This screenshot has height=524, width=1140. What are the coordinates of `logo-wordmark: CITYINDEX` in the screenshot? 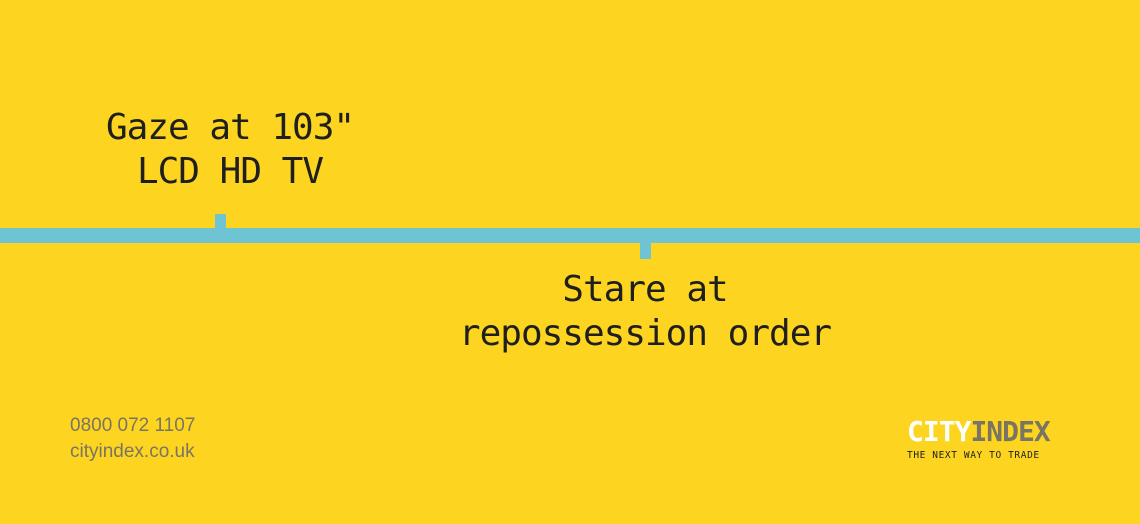 It's located at (992, 432).